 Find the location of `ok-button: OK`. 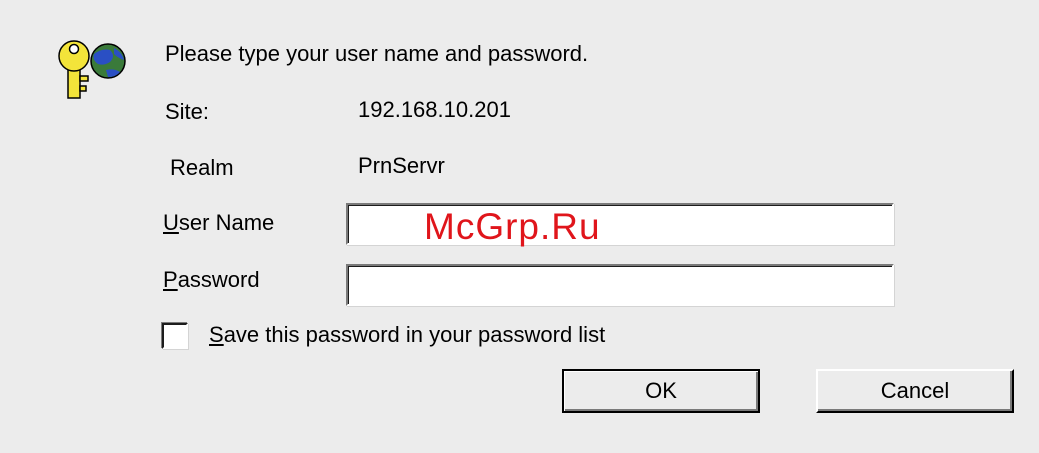

ok-button: OK is located at coordinates (661, 391).